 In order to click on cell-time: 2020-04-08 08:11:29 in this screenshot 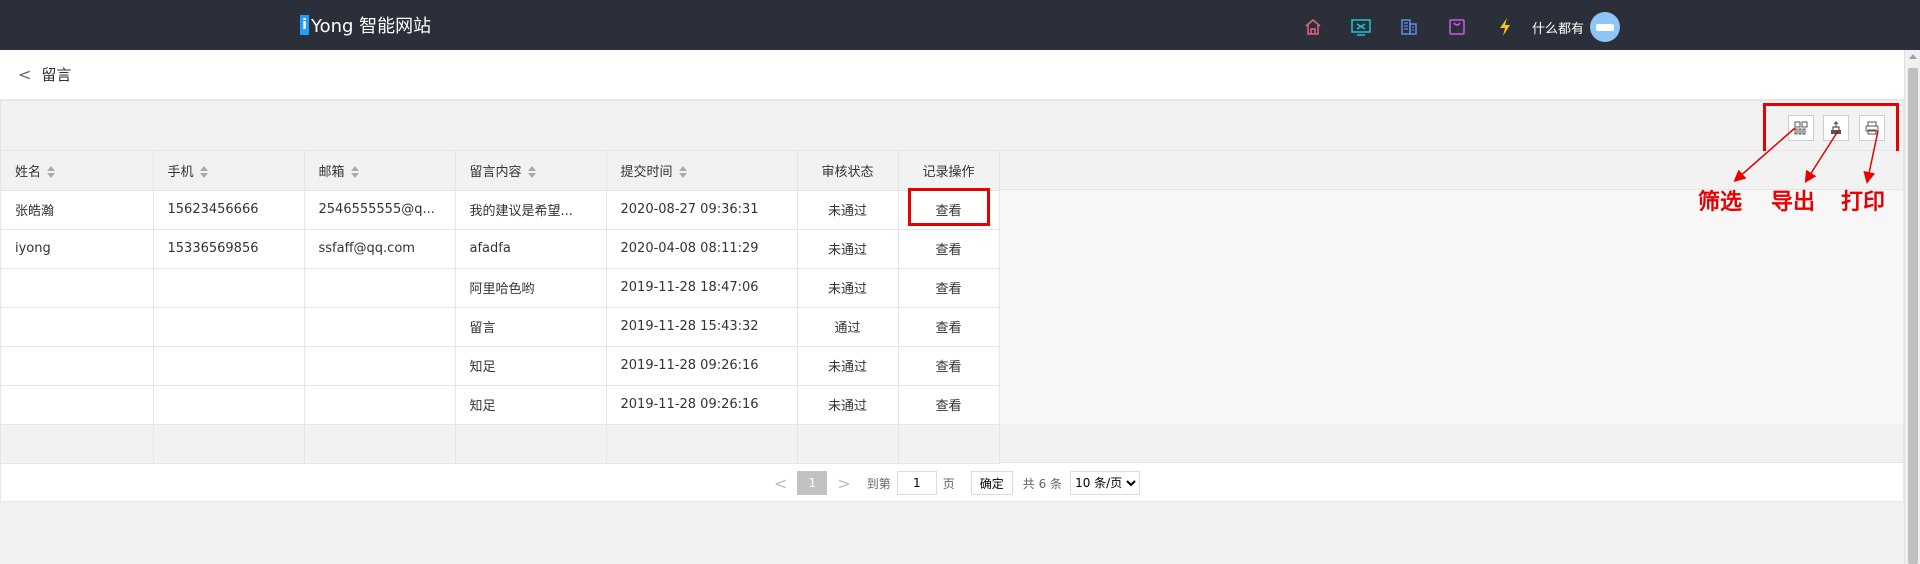, I will do `click(702, 249)`.